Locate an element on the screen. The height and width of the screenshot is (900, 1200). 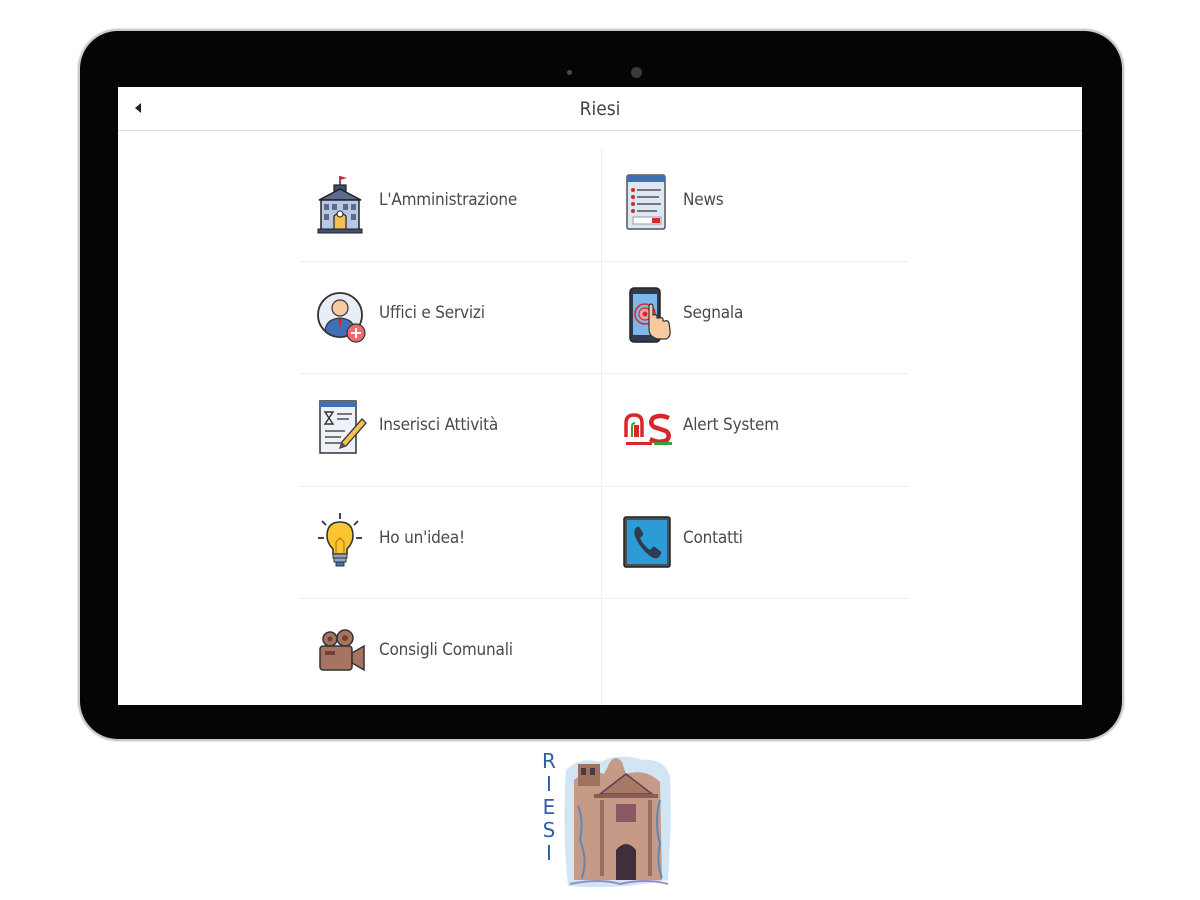
page-title: Riesi is located at coordinates (600, 109).